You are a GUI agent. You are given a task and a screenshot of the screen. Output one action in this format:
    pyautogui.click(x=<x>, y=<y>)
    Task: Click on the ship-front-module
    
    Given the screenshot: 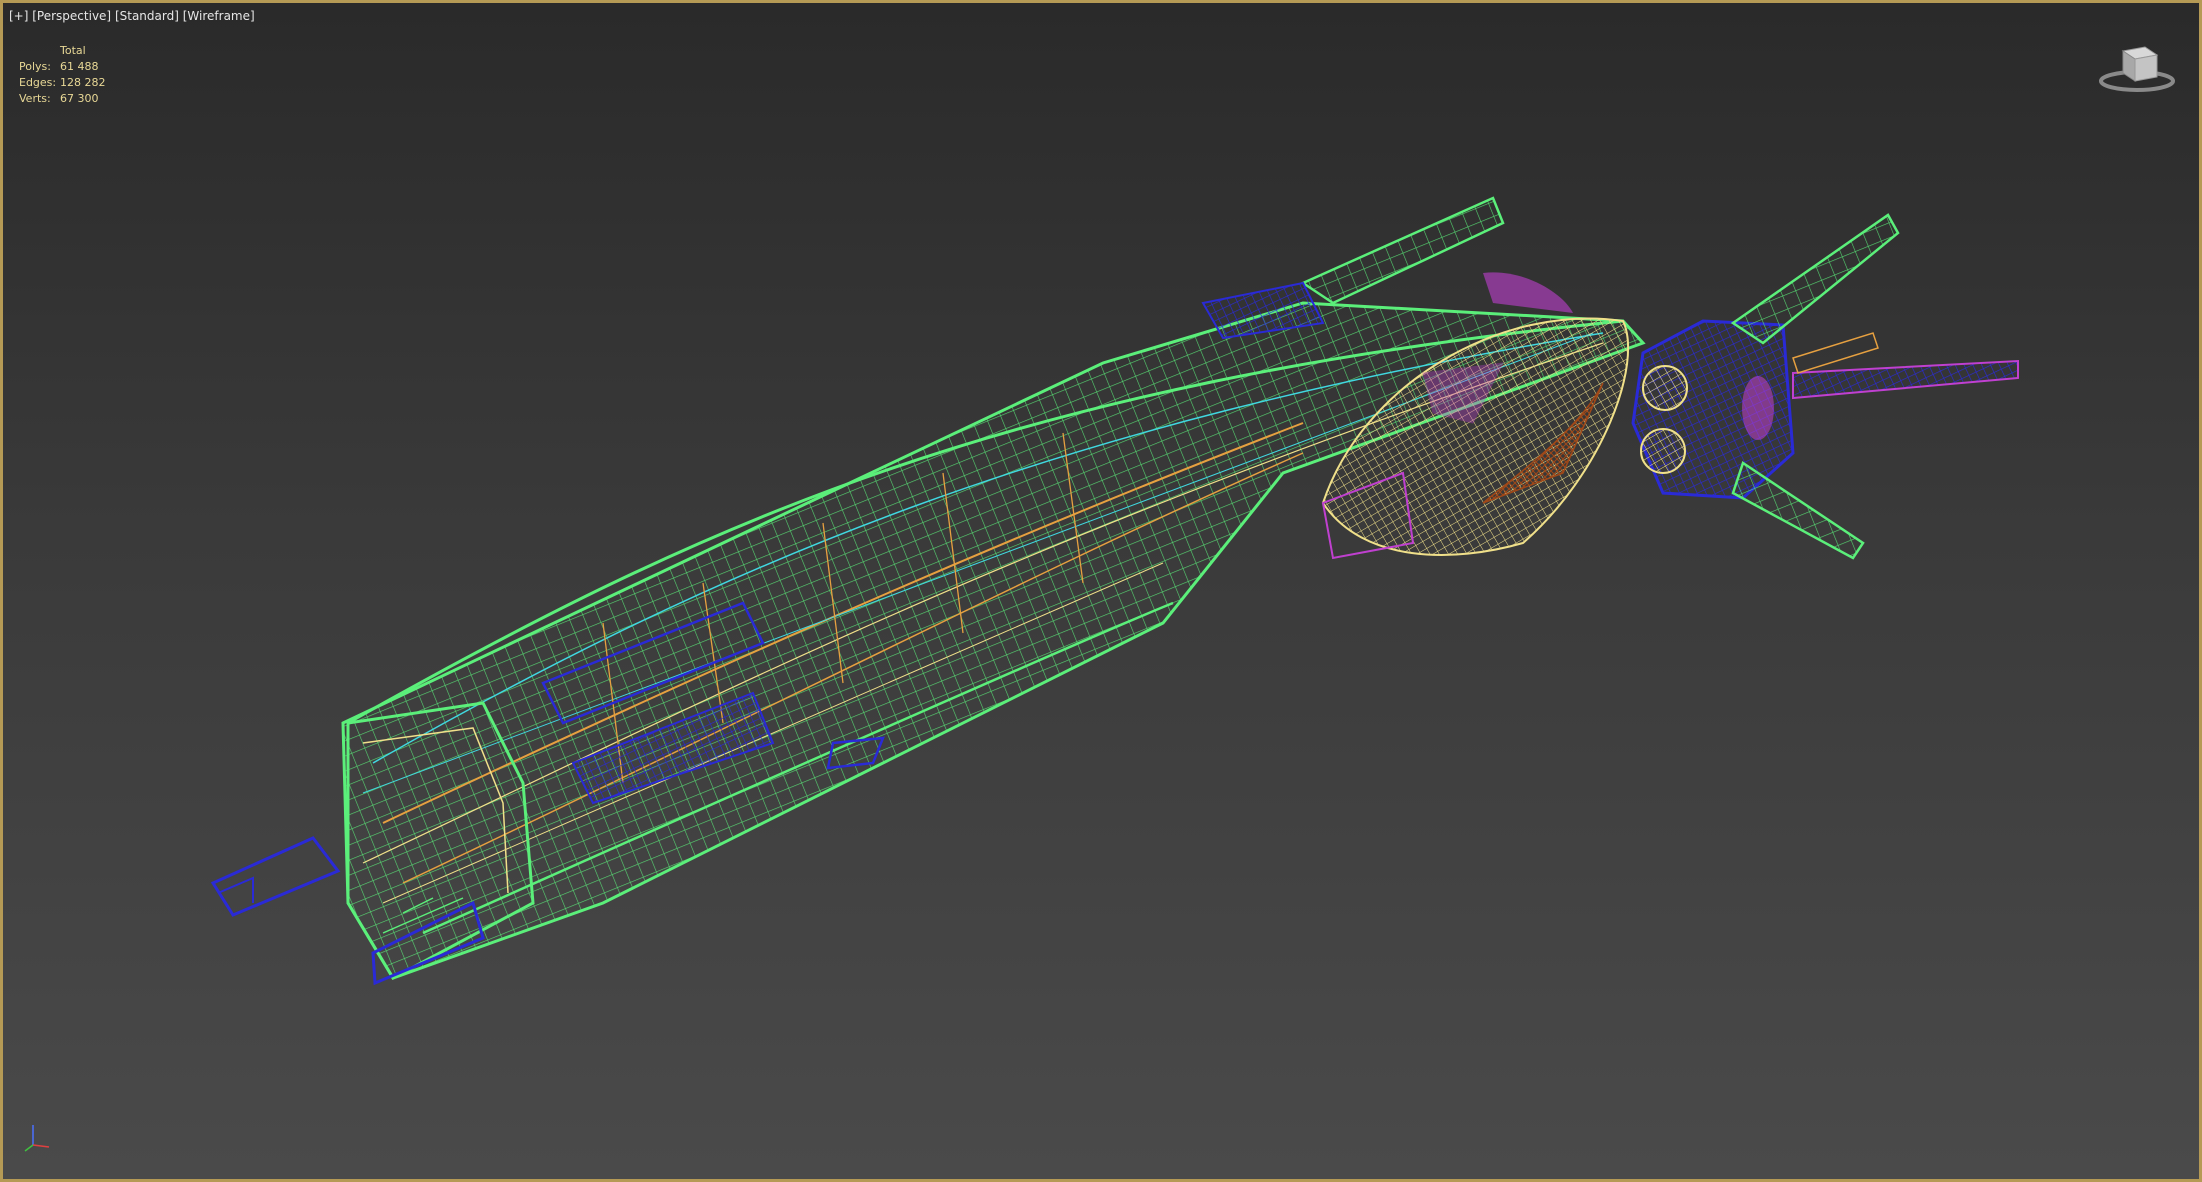 What is the action you would take?
    pyautogui.click(x=1825, y=386)
    